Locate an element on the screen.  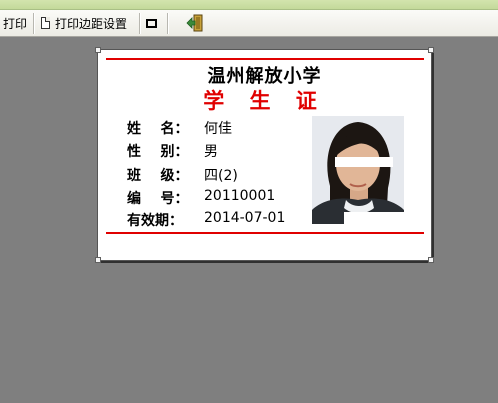
exit-button is located at coordinates (195, 23).